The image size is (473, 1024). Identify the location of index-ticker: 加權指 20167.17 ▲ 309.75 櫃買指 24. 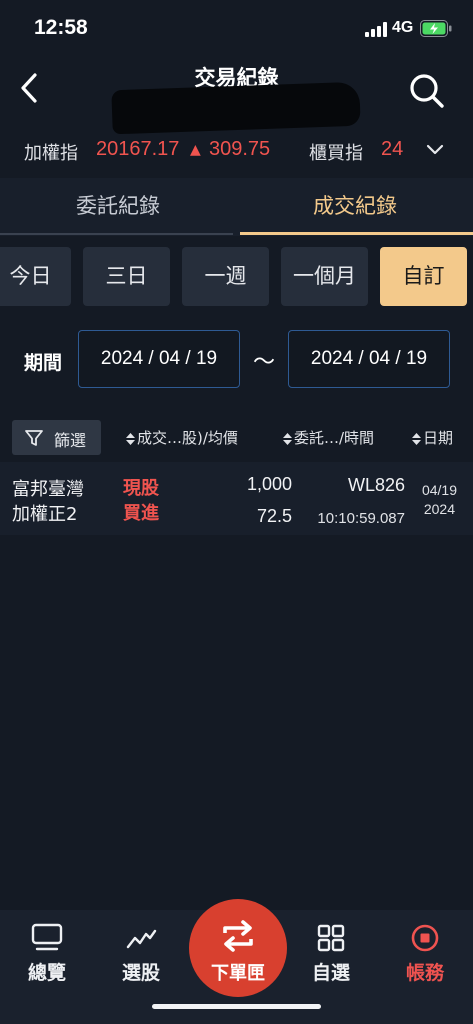
(236, 151).